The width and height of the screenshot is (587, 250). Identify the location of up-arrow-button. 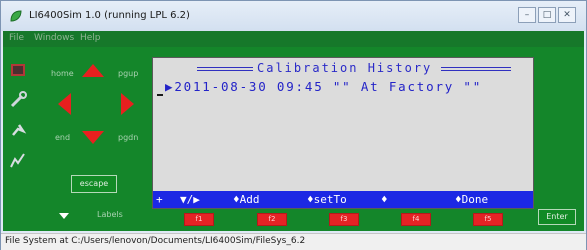
(93, 70).